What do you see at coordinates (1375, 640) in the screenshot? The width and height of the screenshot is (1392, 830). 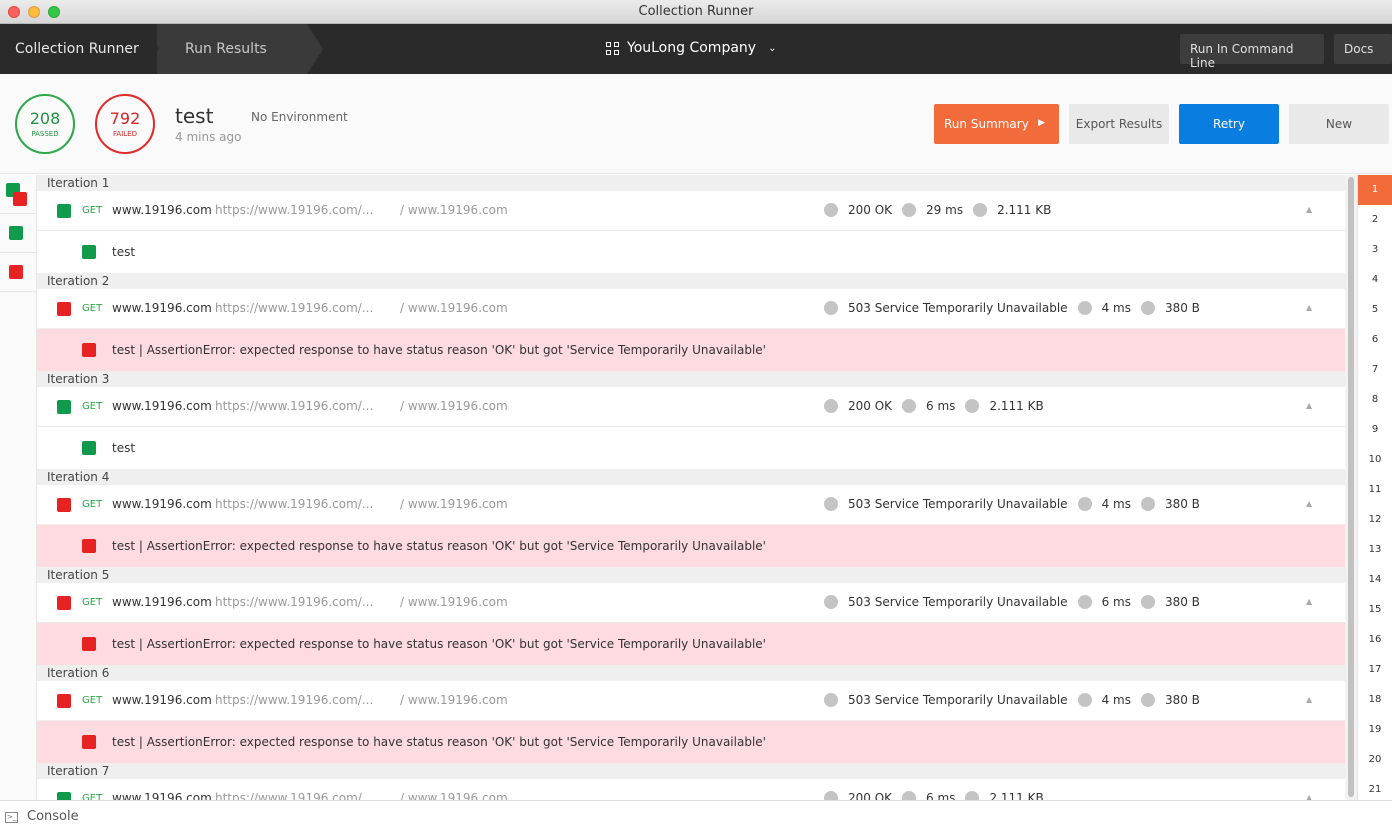 I see `iteration-number-16: 16` at bounding box center [1375, 640].